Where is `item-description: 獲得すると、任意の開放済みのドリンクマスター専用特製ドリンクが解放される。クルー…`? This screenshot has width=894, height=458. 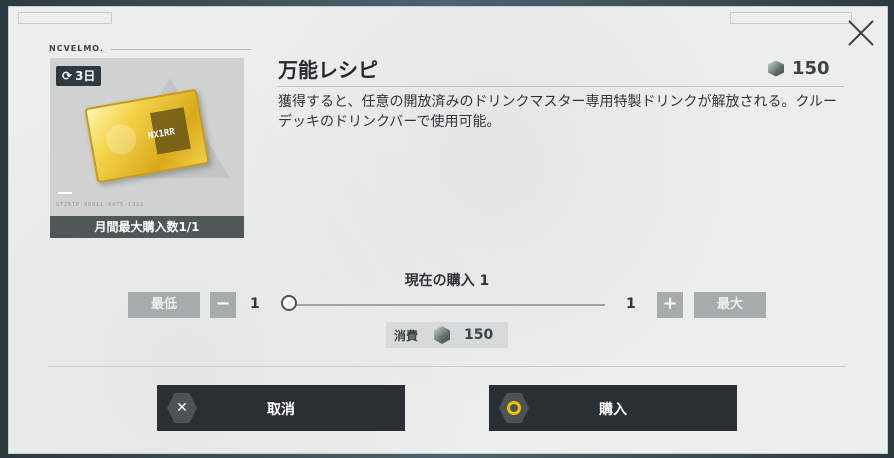
item-description: 獲得すると、任意の開放済みのドリンクマスター専用特製ドリンクが解放される。クルー… is located at coordinates (558, 112).